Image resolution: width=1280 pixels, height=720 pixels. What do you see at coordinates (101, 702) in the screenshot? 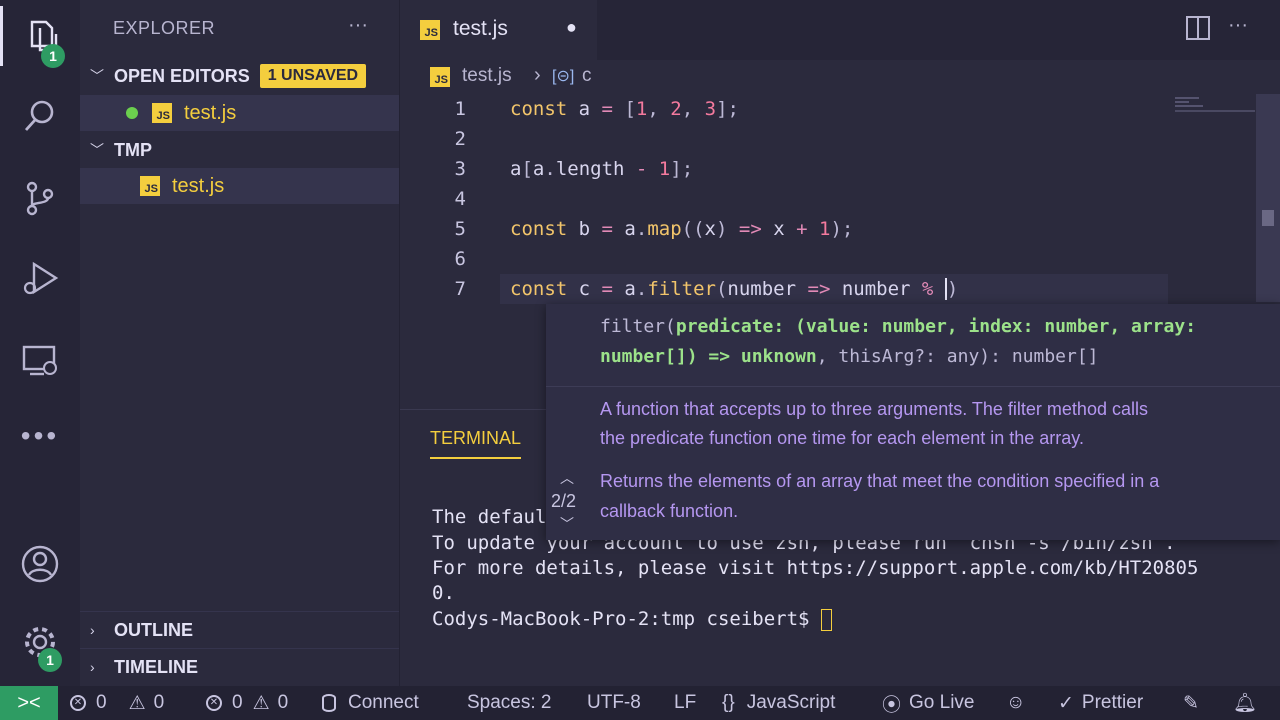
I see `error-count: 0` at bounding box center [101, 702].